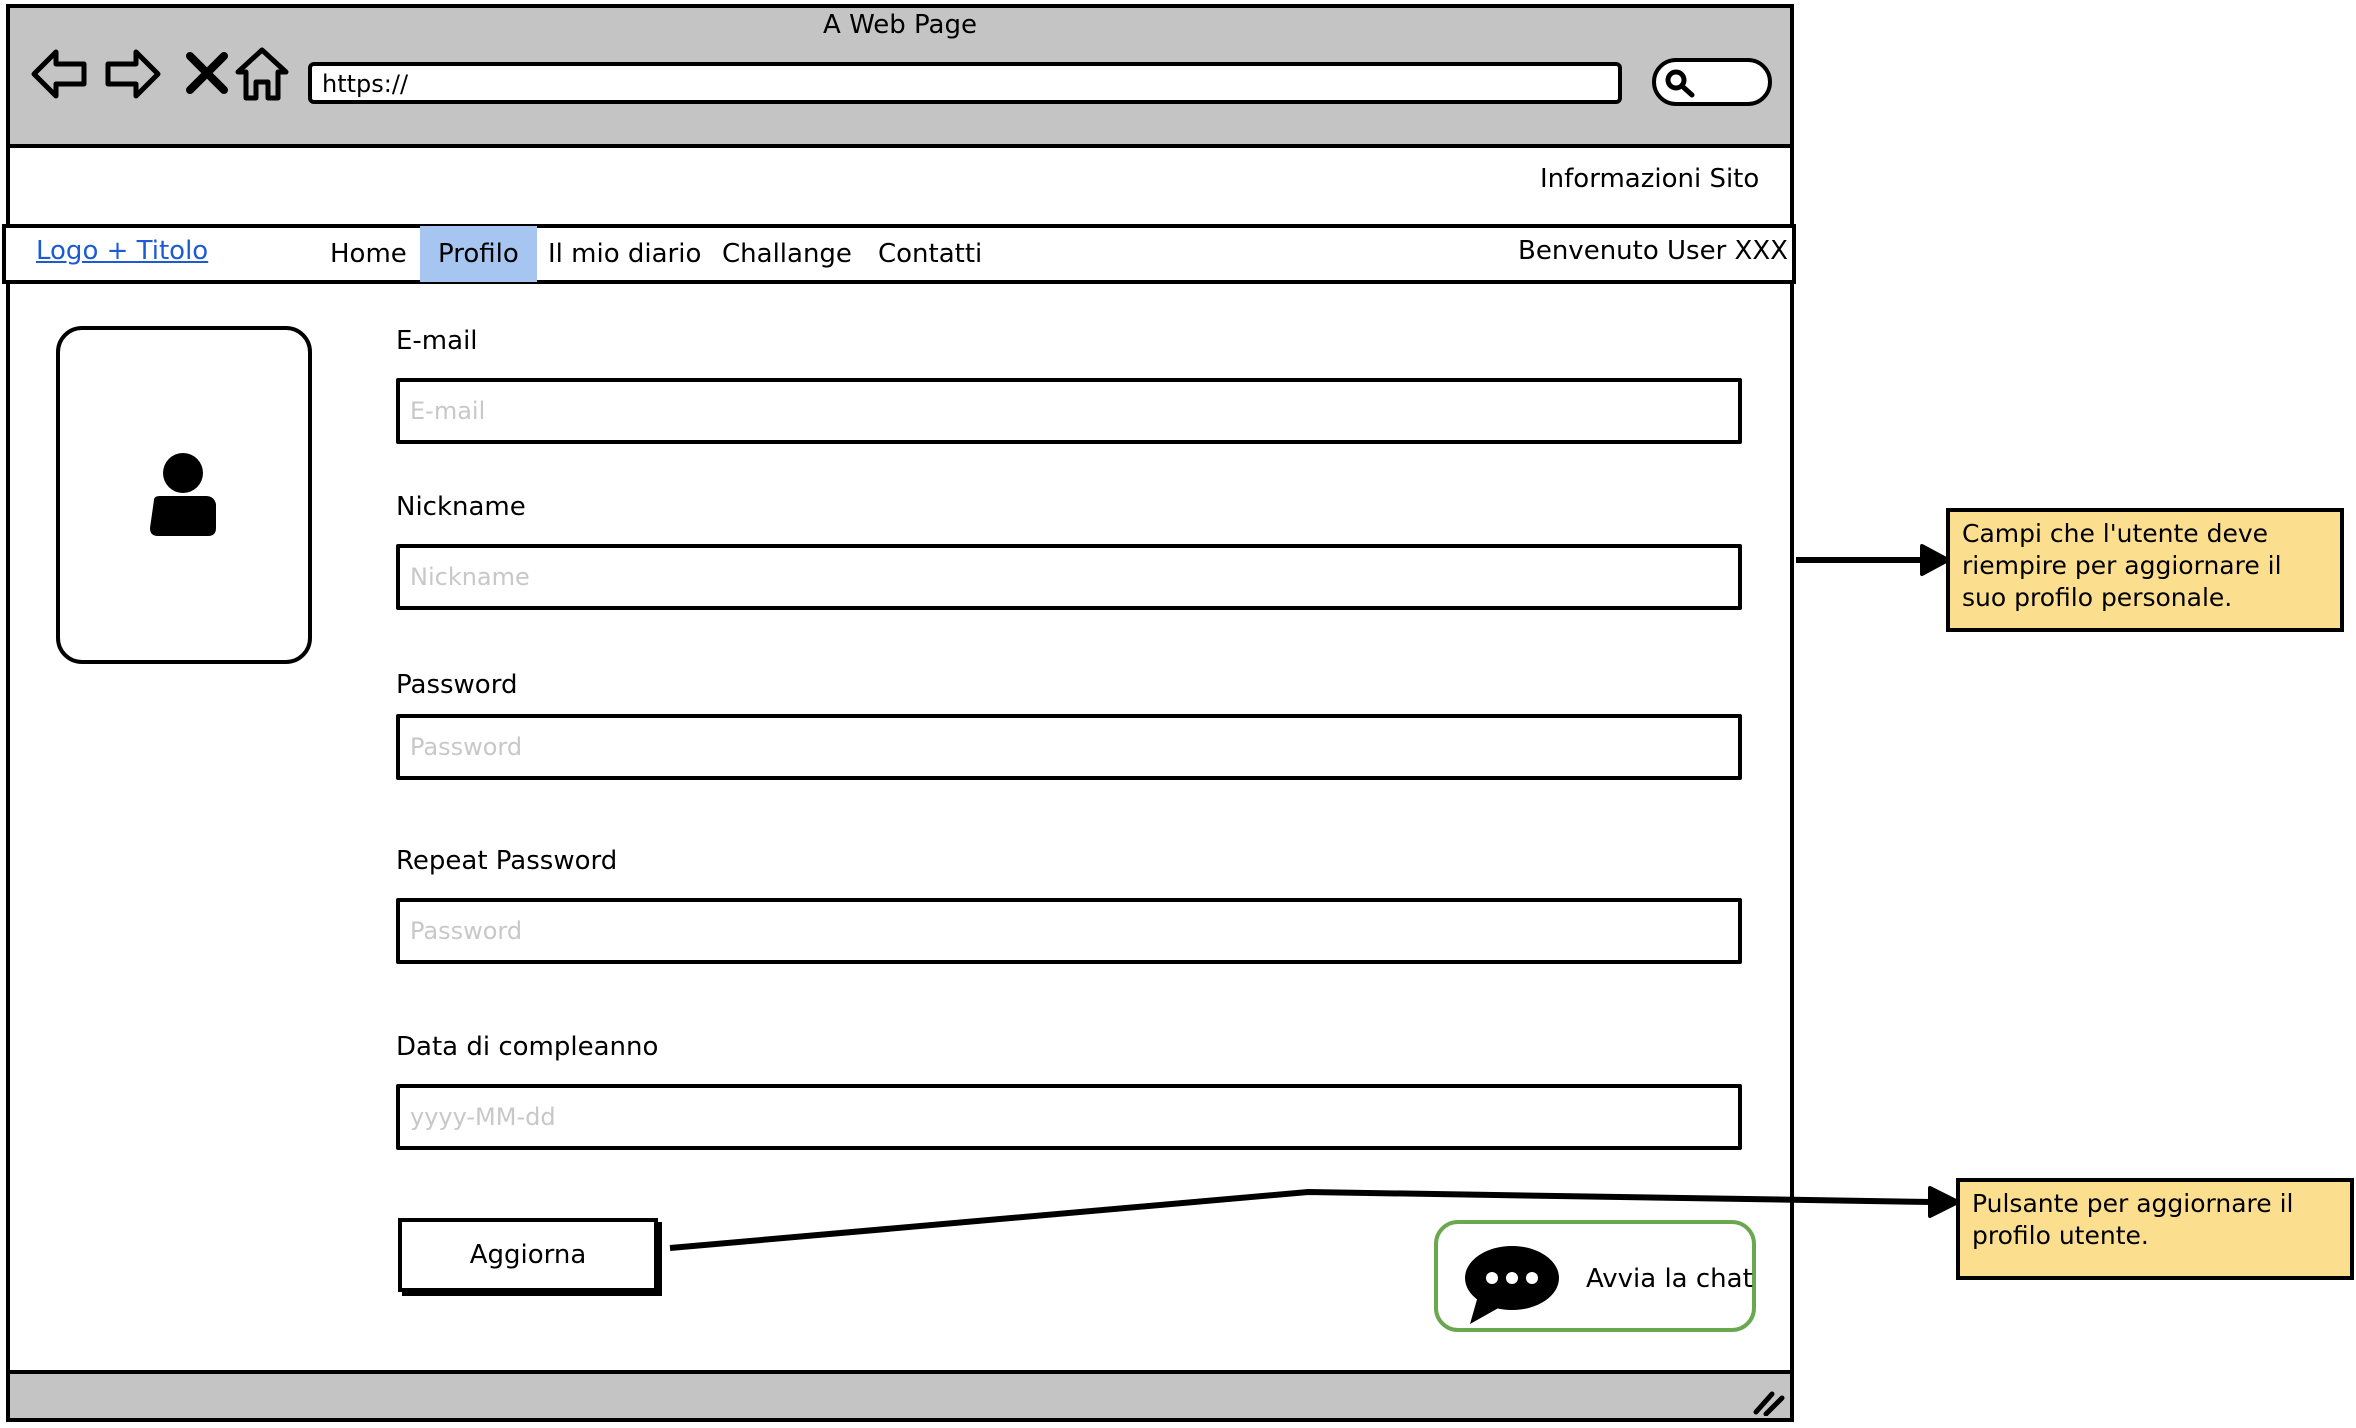 This screenshot has width=2356, height=1428. Describe the element at coordinates (368, 254) in the screenshot. I see `nav-item-home: Home` at that location.